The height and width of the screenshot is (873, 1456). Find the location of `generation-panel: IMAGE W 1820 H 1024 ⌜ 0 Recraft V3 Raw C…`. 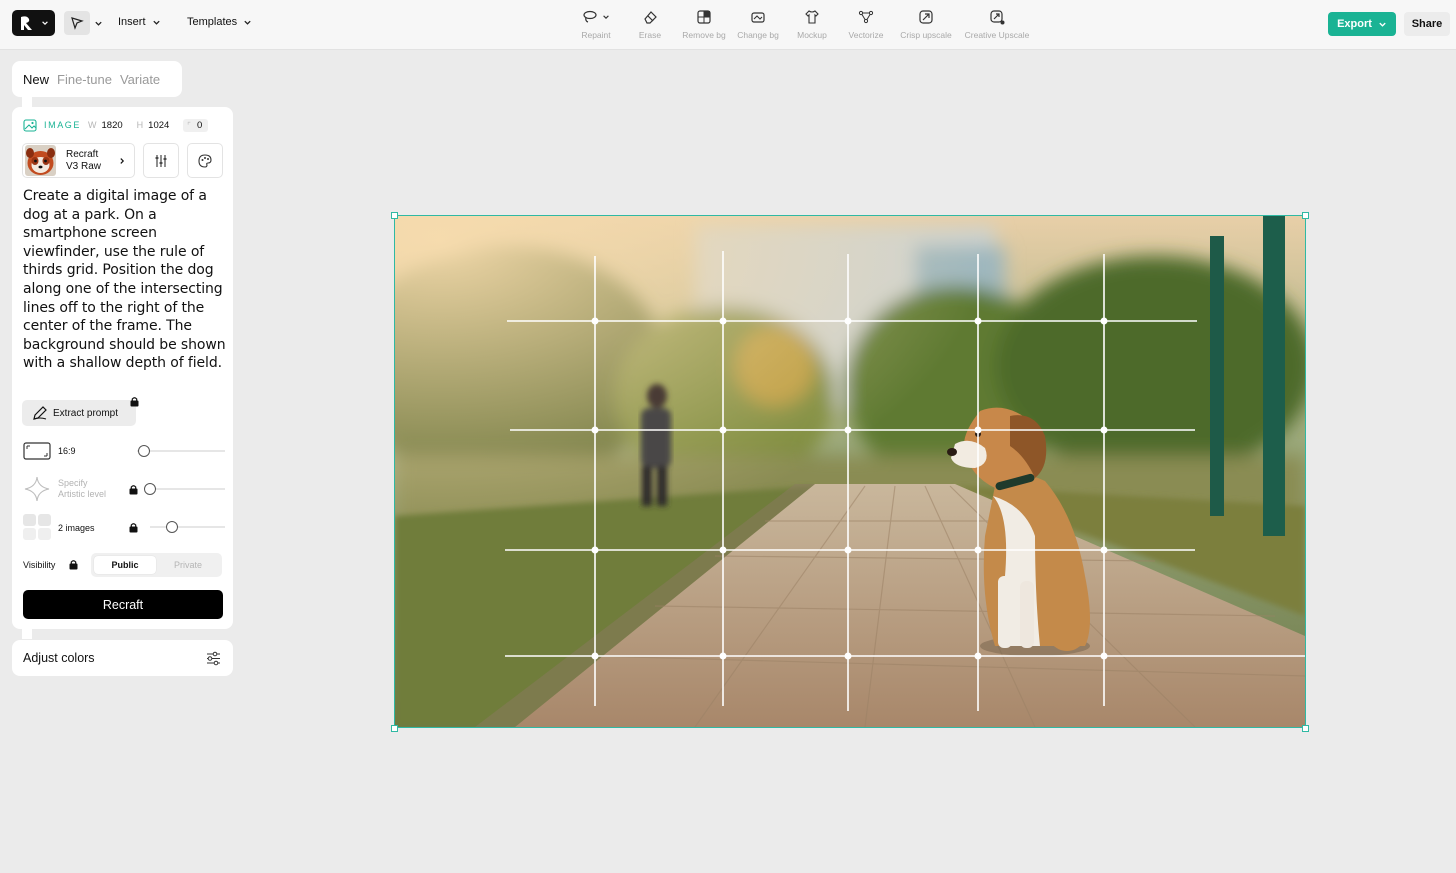

generation-panel: IMAGE W 1820 H 1024 ⌜ 0 Recraft V3 Raw C… is located at coordinates (122, 368).